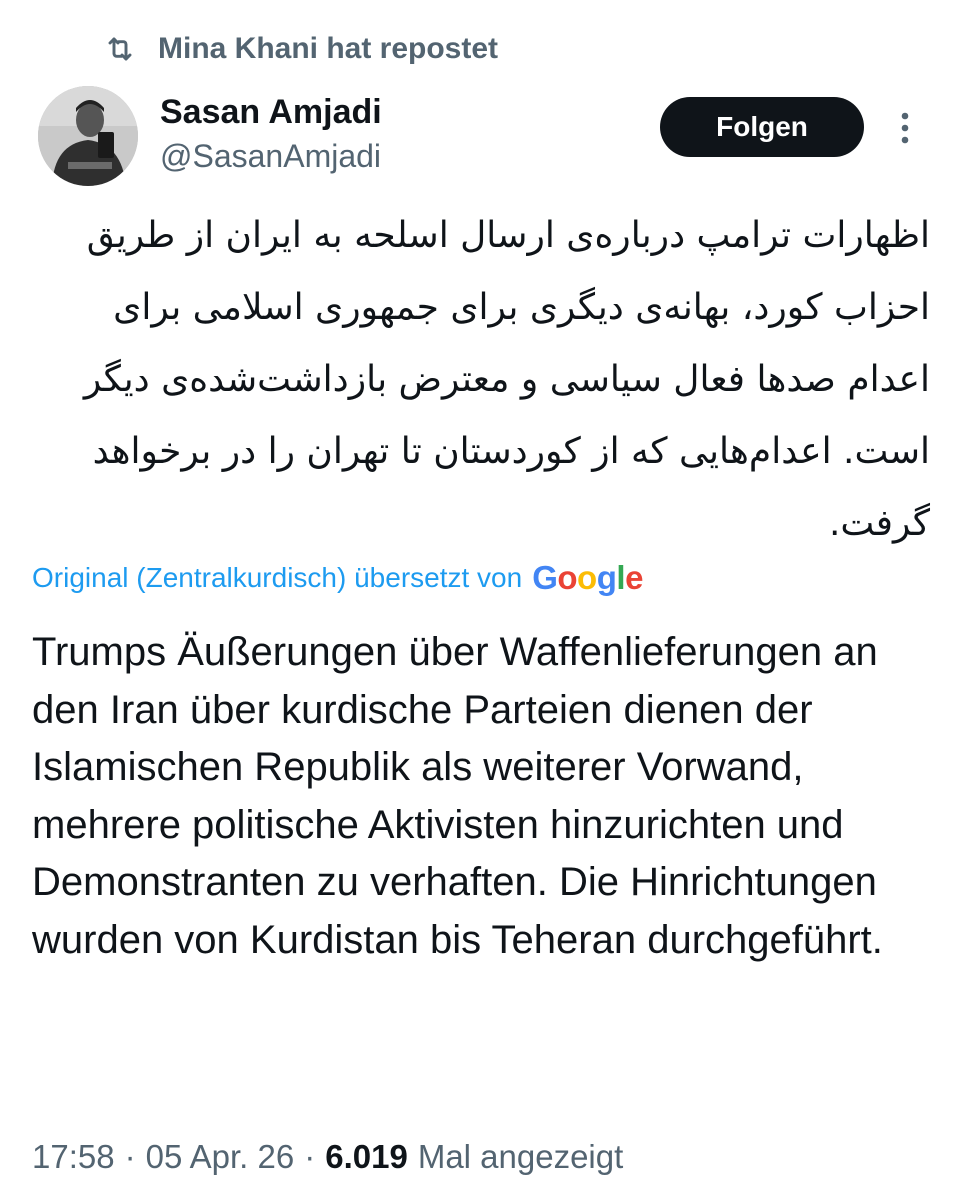 The height and width of the screenshot is (1200, 954). What do you see at coordinates (762, 127) in the screenshot?
I see `follow-button: Folgen` at bounding box center [762, 127].